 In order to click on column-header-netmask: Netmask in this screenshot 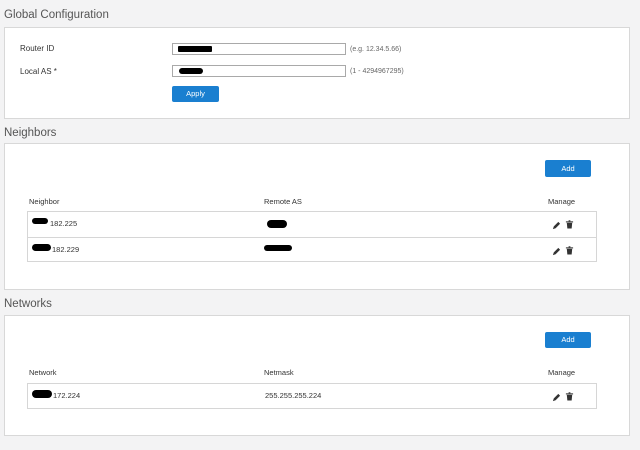, I will do `click(279, 372)`.